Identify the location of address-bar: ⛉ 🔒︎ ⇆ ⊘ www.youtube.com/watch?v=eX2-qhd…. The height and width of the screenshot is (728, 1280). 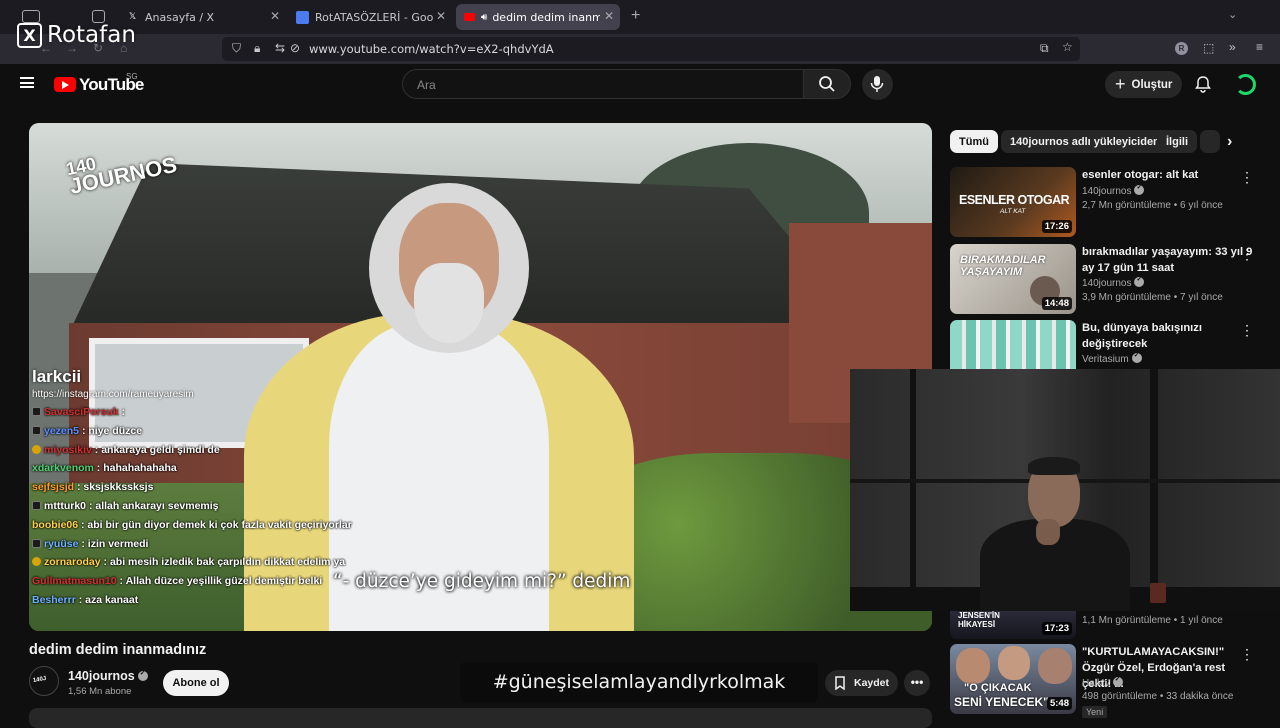
(651, 49).